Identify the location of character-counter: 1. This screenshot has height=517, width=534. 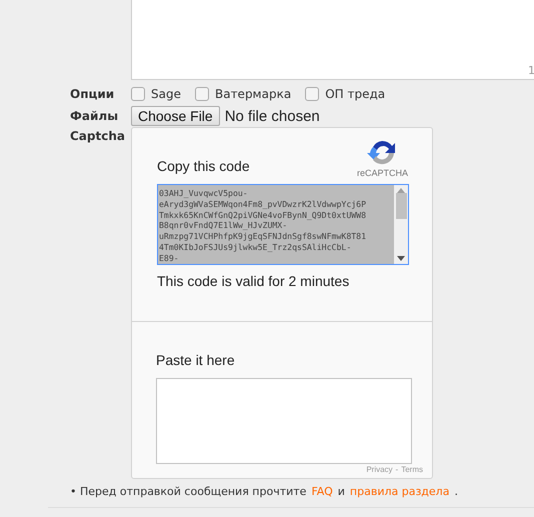
(531, 70).